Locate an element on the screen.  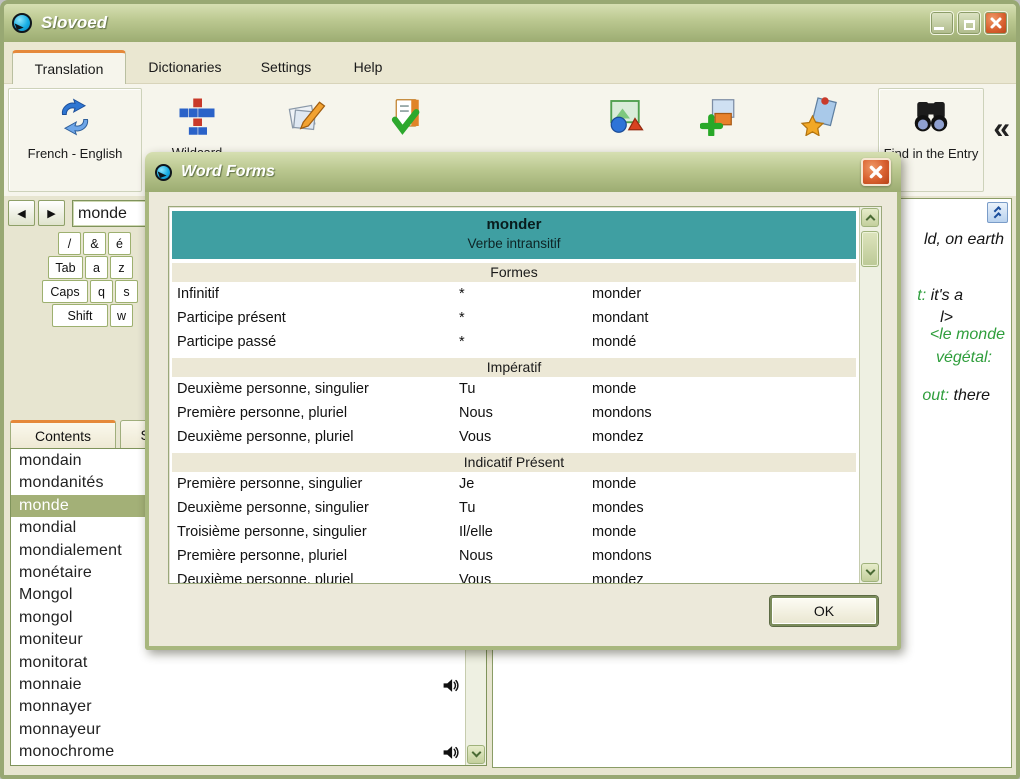
ok-button: OK is located at coordinates (824, 611).